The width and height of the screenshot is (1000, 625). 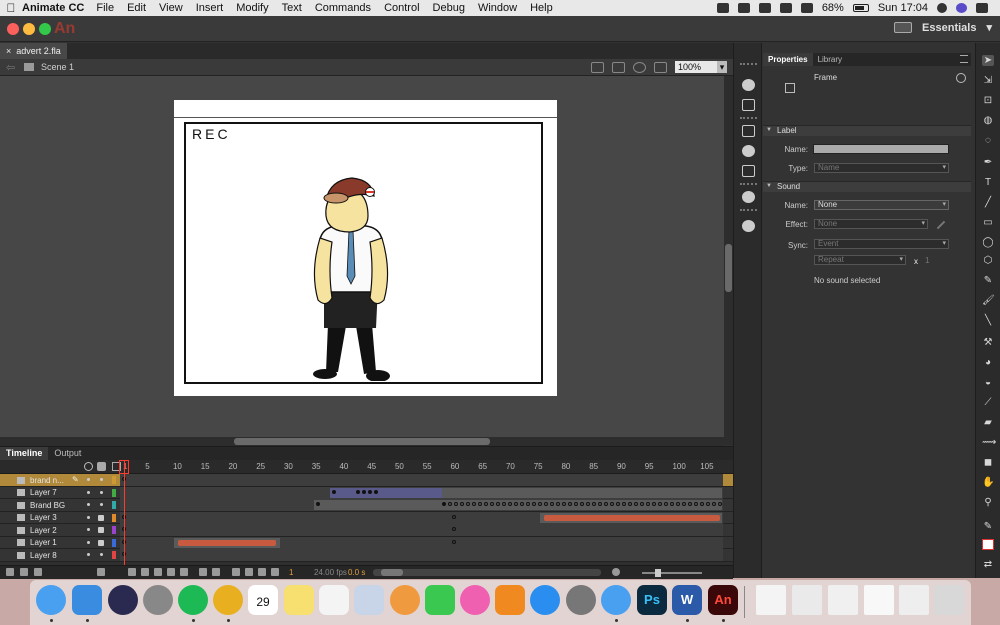 What do you see at coordinates (227, 542) in the screenshot?
I see `audio-waveform` at bounding box center [227, 542].